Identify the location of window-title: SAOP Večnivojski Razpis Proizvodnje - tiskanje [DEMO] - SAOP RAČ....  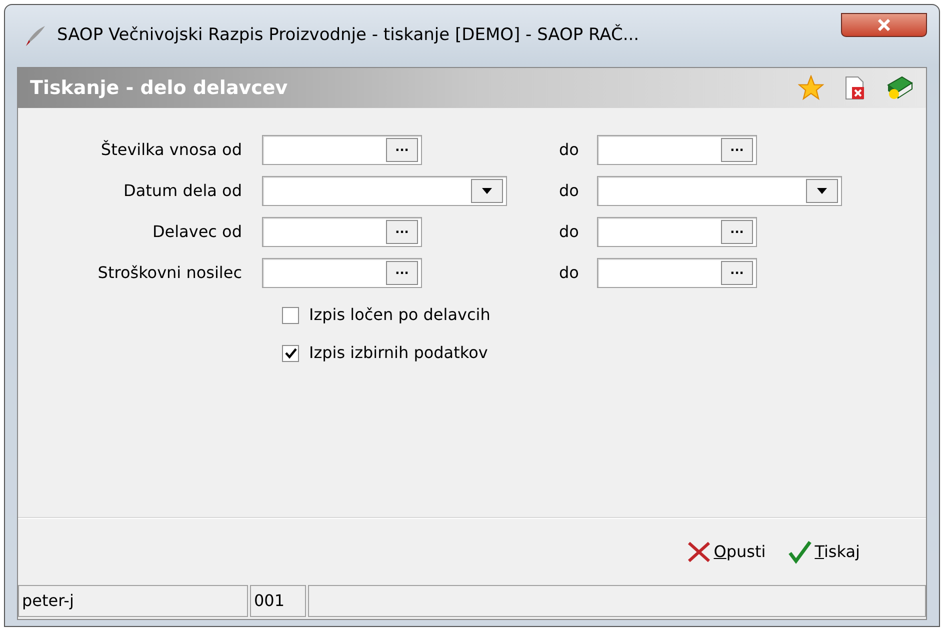
(348, 35).